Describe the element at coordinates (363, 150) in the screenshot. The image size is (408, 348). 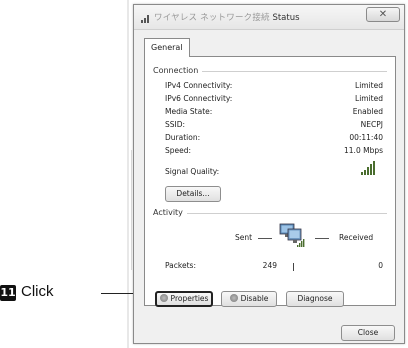
I see `speed-value: 11.0 Mbps` at that location.